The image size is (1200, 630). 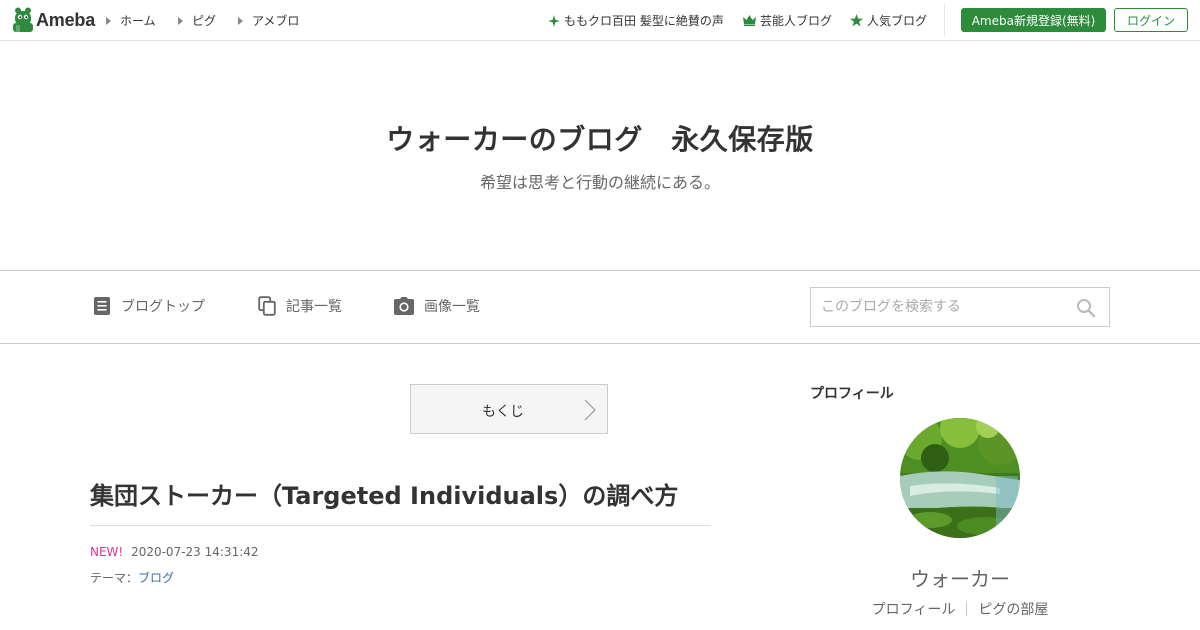 What do you see at coordinates (897, 21) in the screenshot?
I see `promo-popular-label: 人気ブログ` at bounding box center [897, 21].